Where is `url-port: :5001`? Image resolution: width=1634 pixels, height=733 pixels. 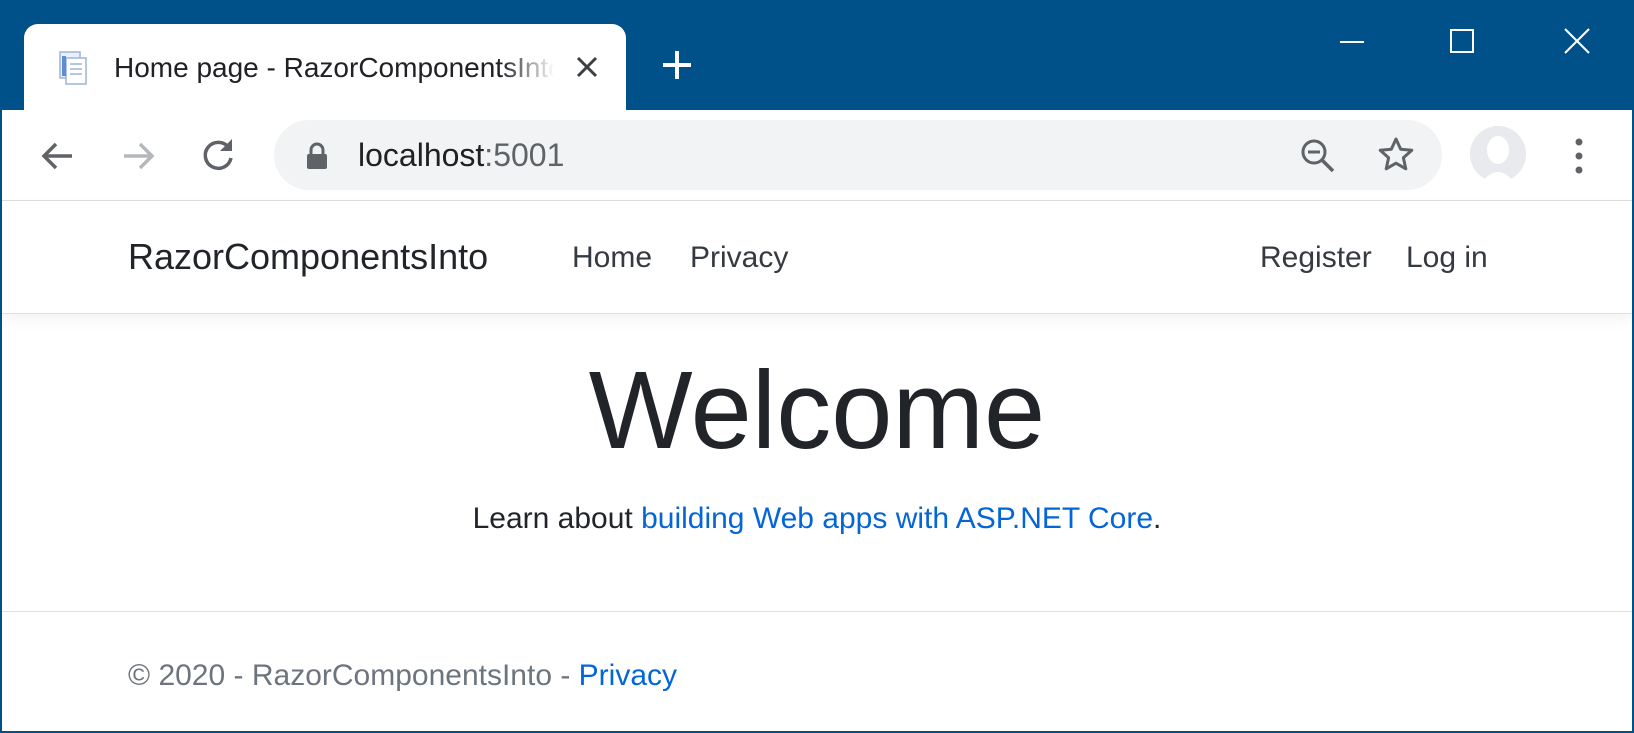
url-port: :5001 is located at coordinates (524, 155).